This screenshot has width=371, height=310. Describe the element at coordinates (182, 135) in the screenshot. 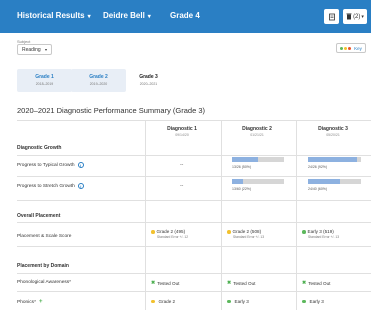

I see `column-date: 09/14/20` at that location.